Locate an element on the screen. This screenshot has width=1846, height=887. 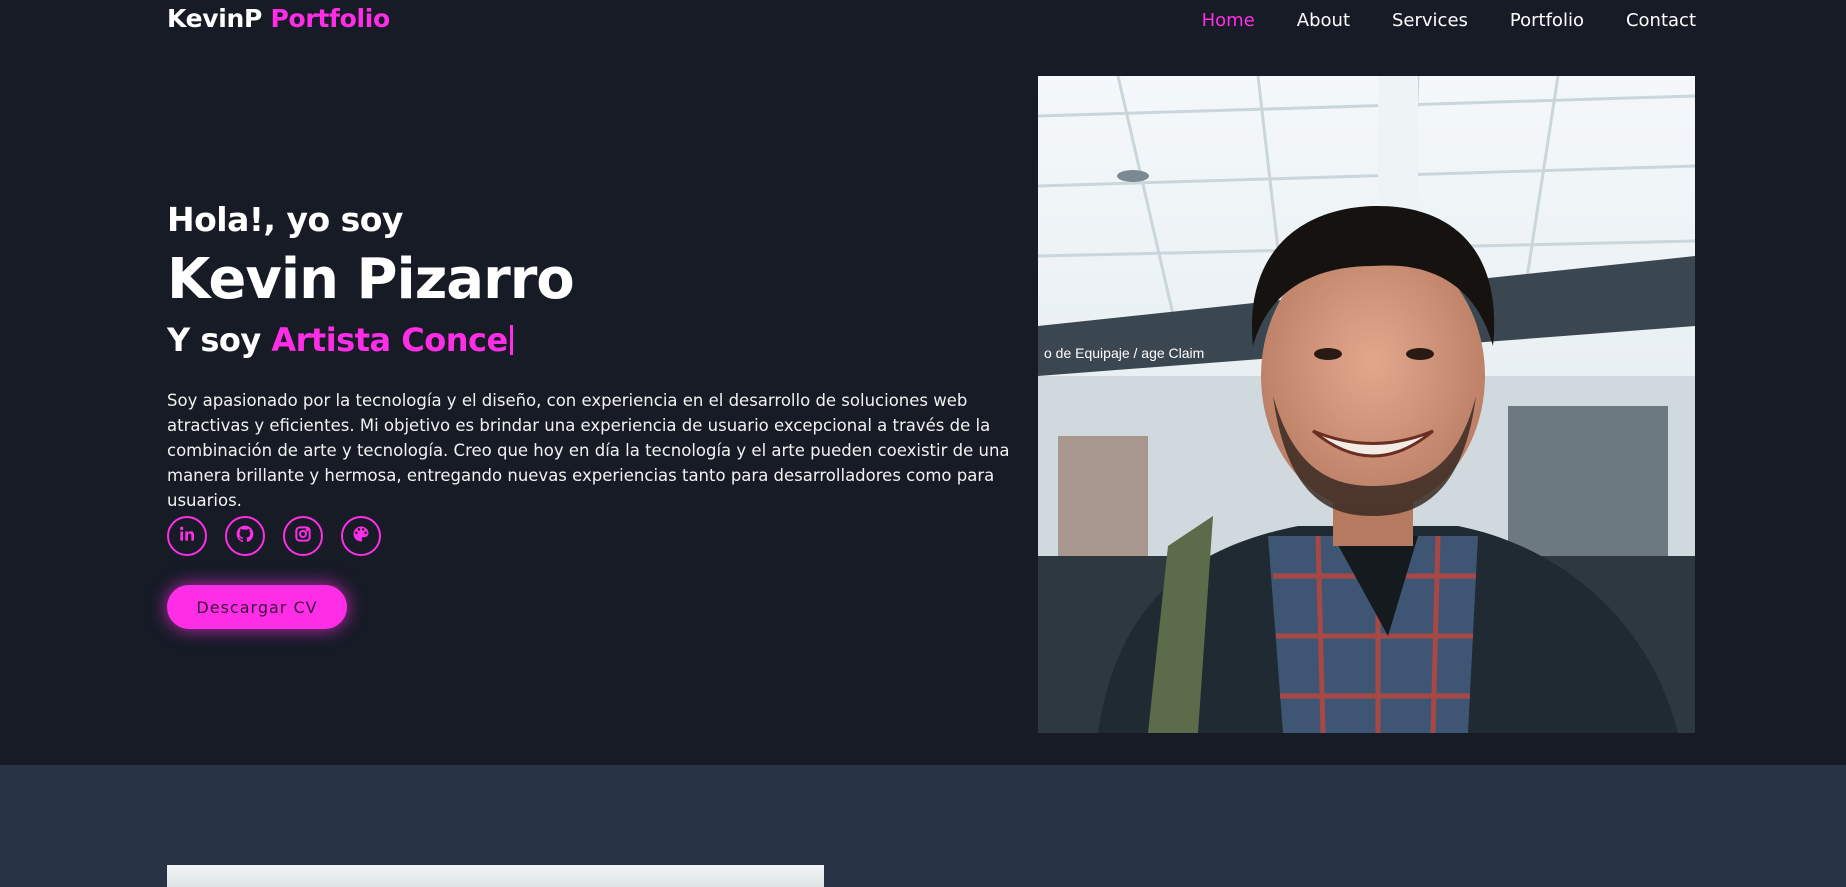
instagram-icon is located at coordinates (303, 536).